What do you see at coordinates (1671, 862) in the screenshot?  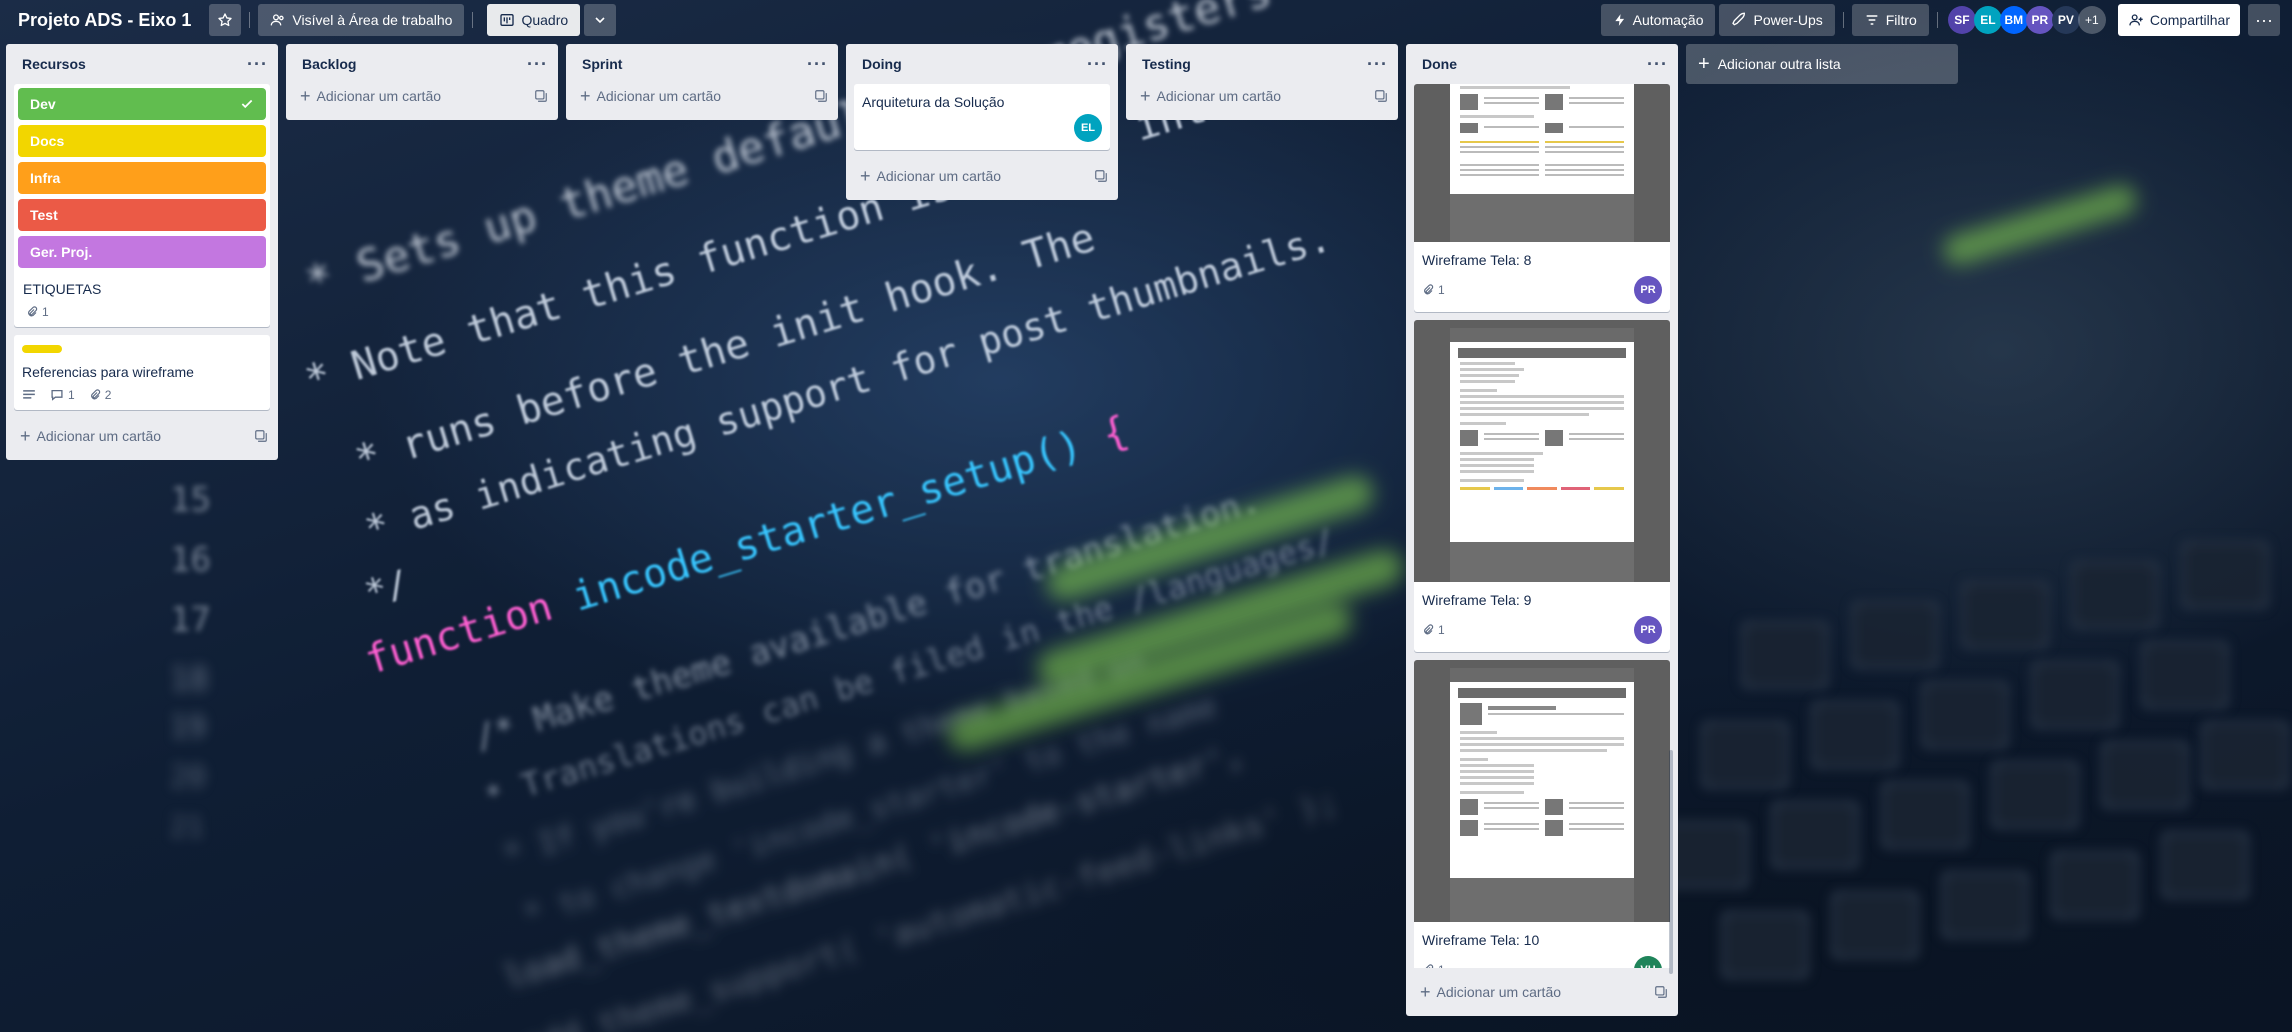 I see `list-scrollbar` at bounding box center [1671, 862].